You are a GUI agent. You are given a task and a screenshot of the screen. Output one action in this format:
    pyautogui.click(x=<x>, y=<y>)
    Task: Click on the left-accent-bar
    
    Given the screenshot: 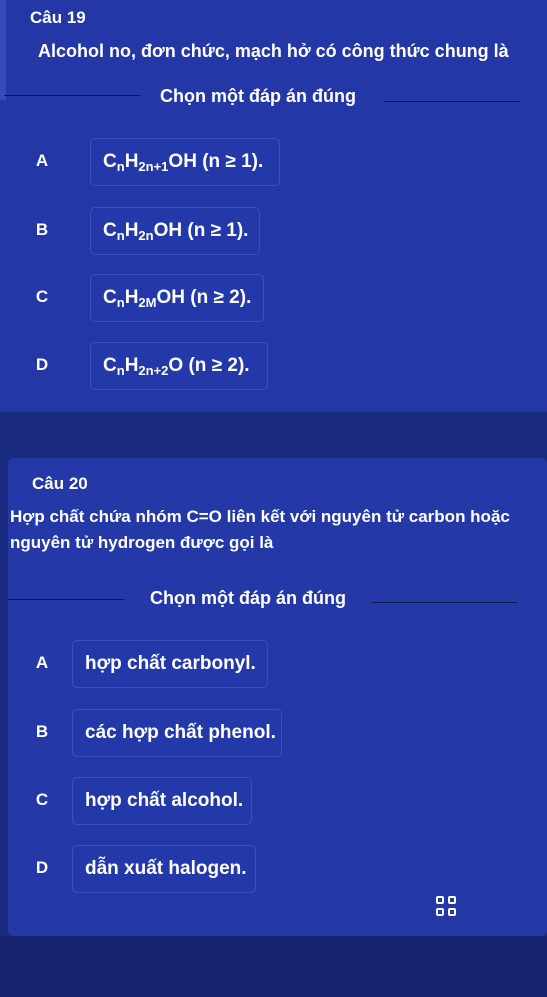 What is the action you would take?
    pyautogui.click(x=3, y=50)
    